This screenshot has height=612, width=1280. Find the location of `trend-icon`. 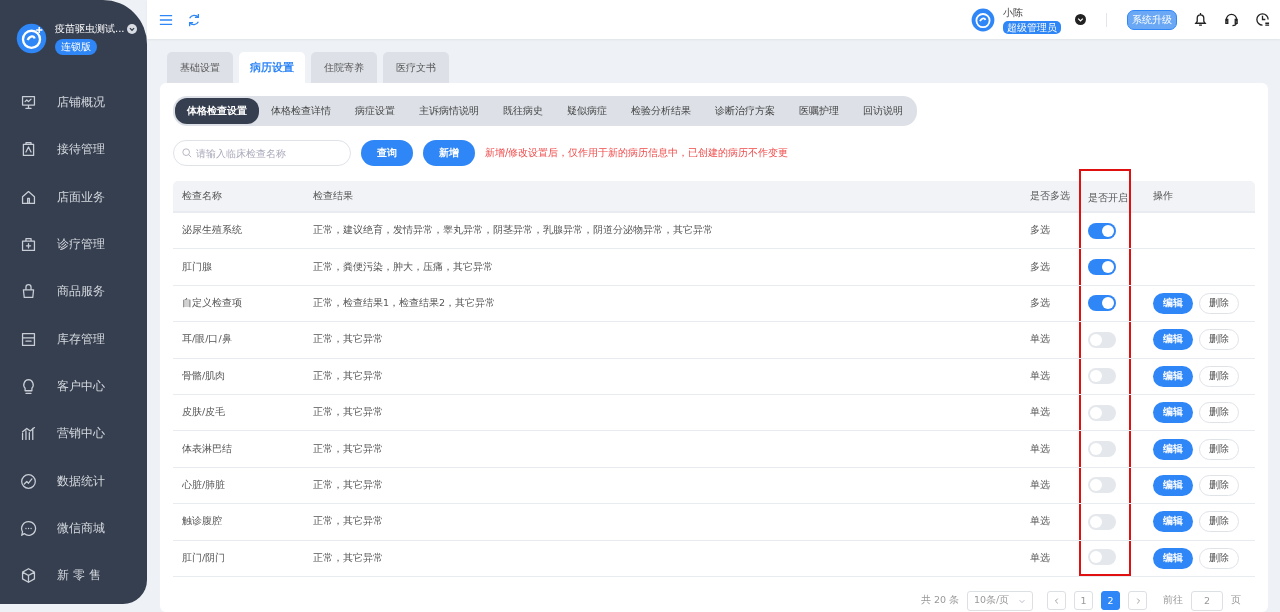

trend-icon is located at coordinates (28, 481).